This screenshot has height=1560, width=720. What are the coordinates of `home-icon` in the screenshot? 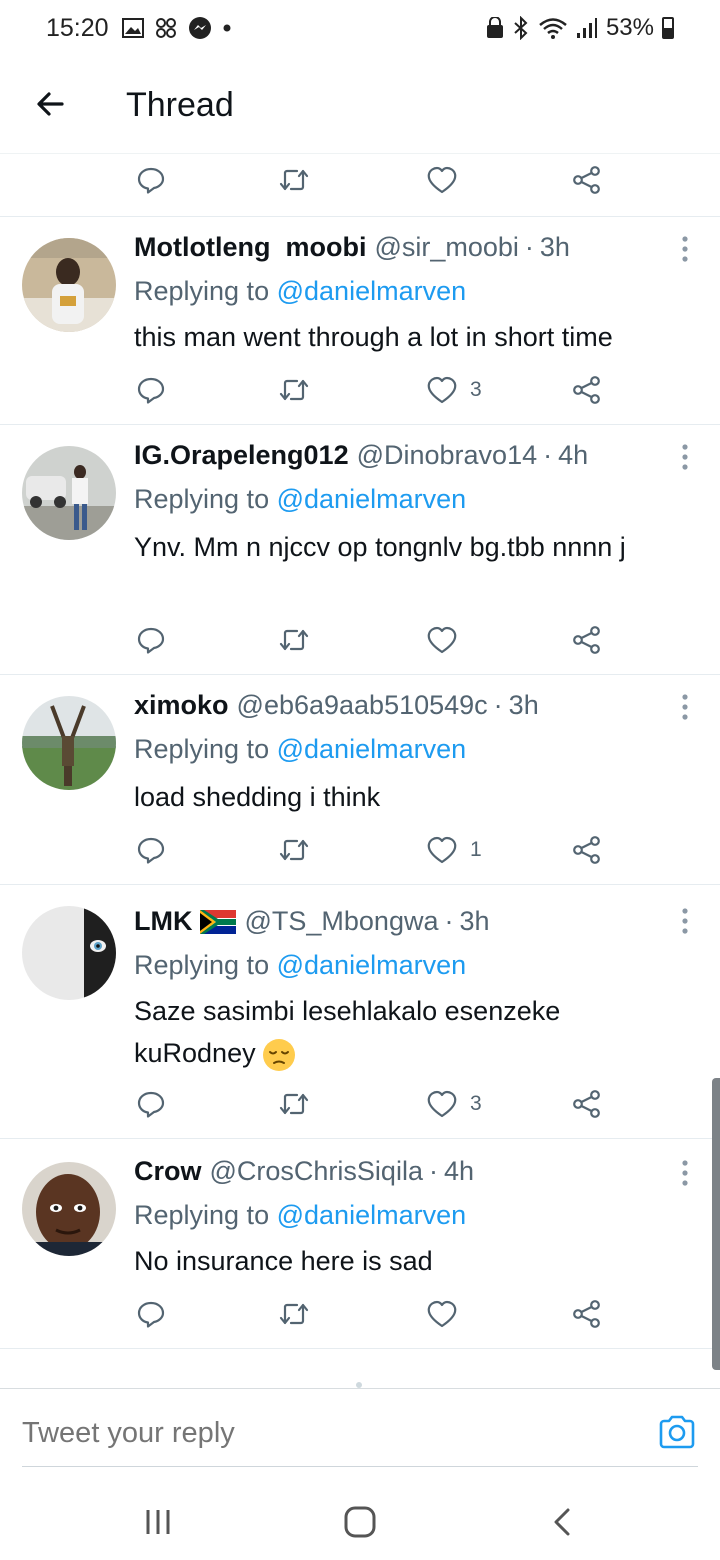 It's located at (360, 1522).